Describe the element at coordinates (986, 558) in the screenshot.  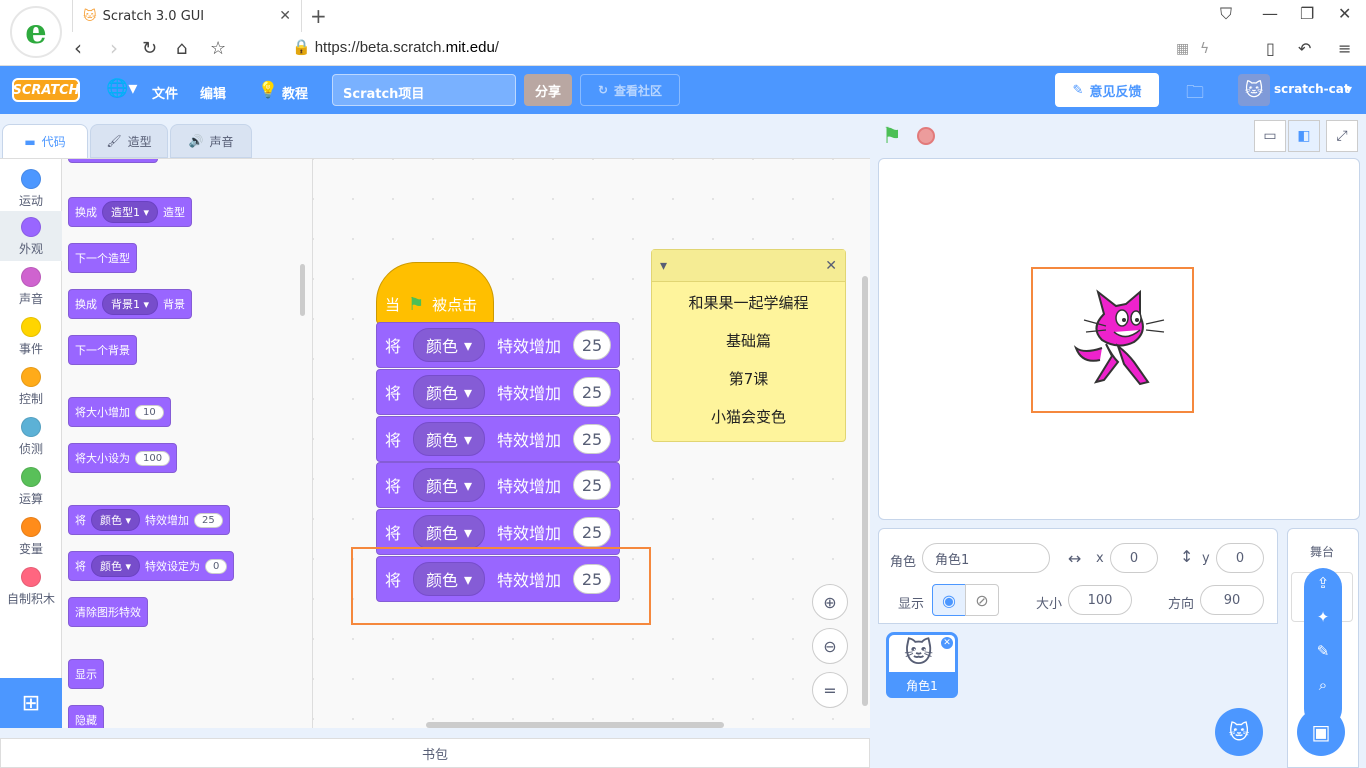
I see `sprite-name-input: 角色1` at that location.